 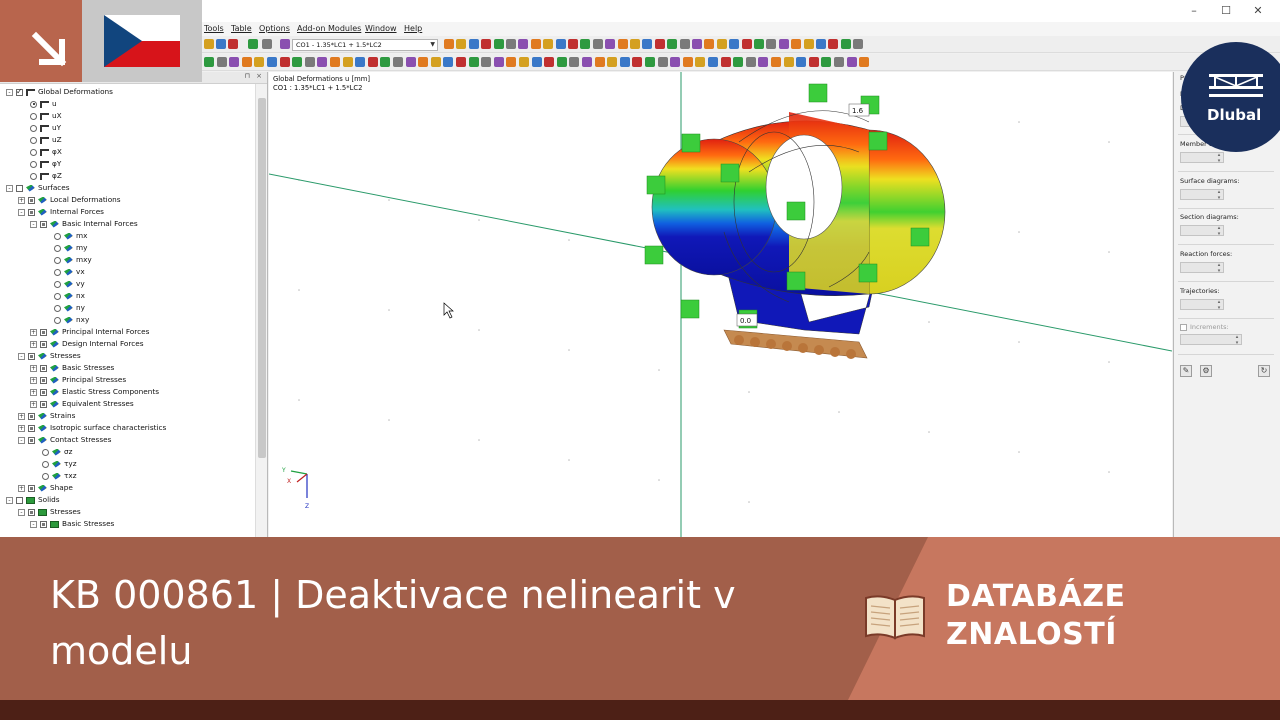 I want to click on tree-item: + Principal Internal Forces, so click(x=89, y=332).